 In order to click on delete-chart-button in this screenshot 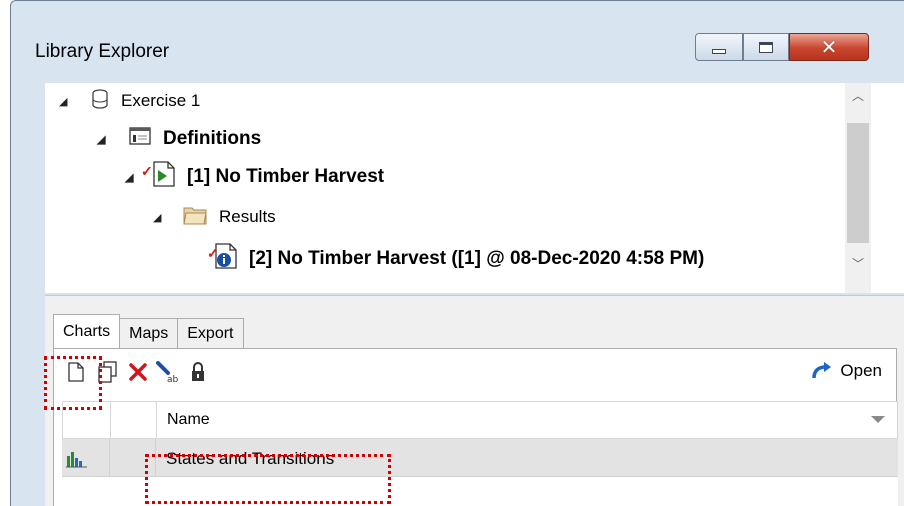, I will do `click(138, 372)`.